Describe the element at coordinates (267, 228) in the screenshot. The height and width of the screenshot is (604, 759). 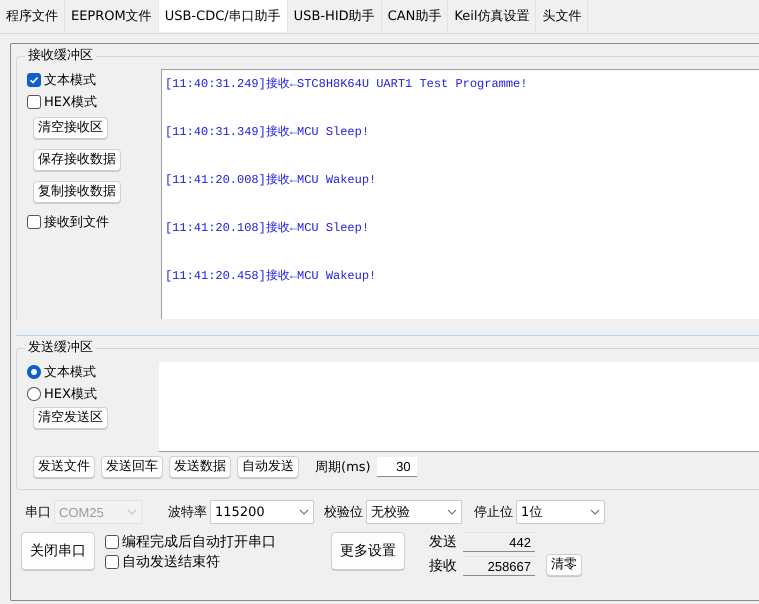
I see `log-line: [11:41:20.108]接收←MCU Sleep!` at that location.